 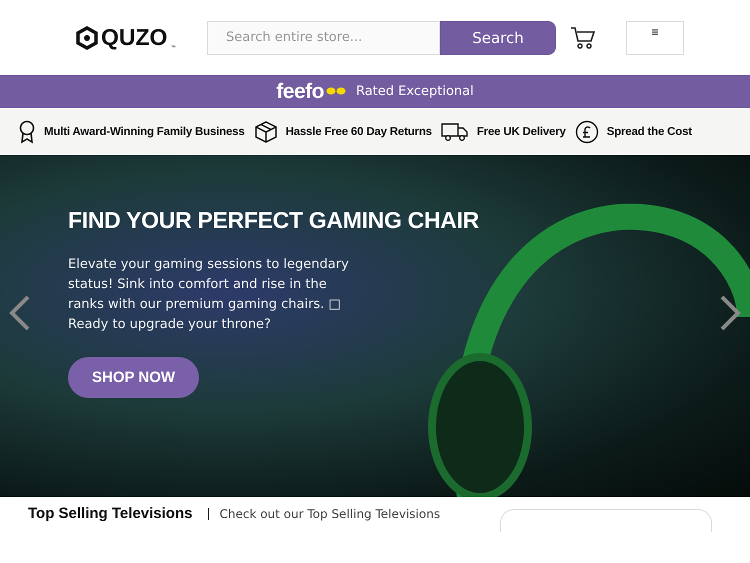 What do you see at coordinates (521, 132) in the screenshot?
I see `usp-text: Free UK Delivery` at bounding box center [521, 132].